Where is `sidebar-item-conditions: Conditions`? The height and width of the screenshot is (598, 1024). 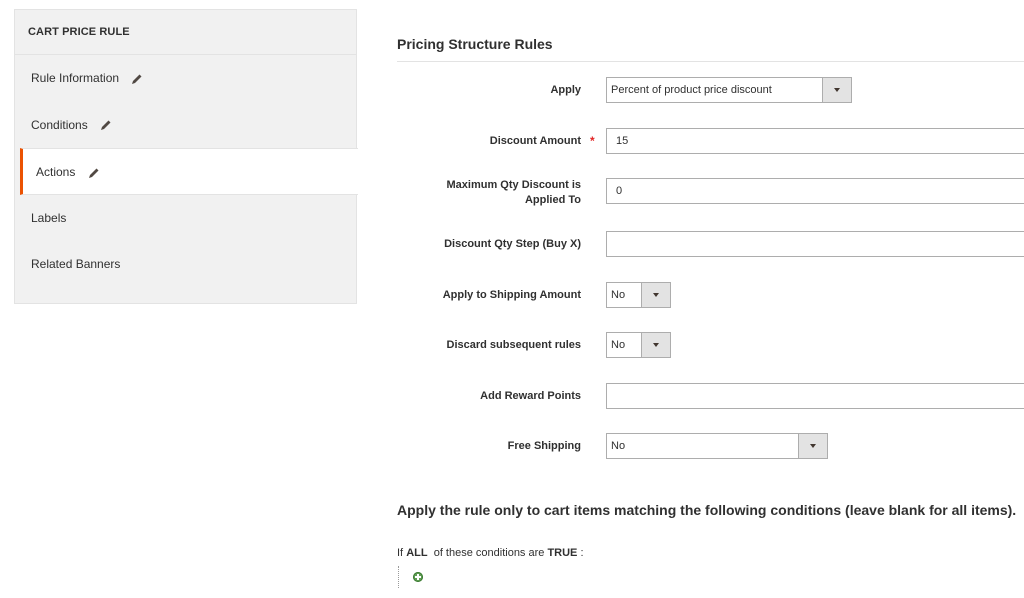
sidebar-item-conditions: Conditions is located at coordinates (185, 125).